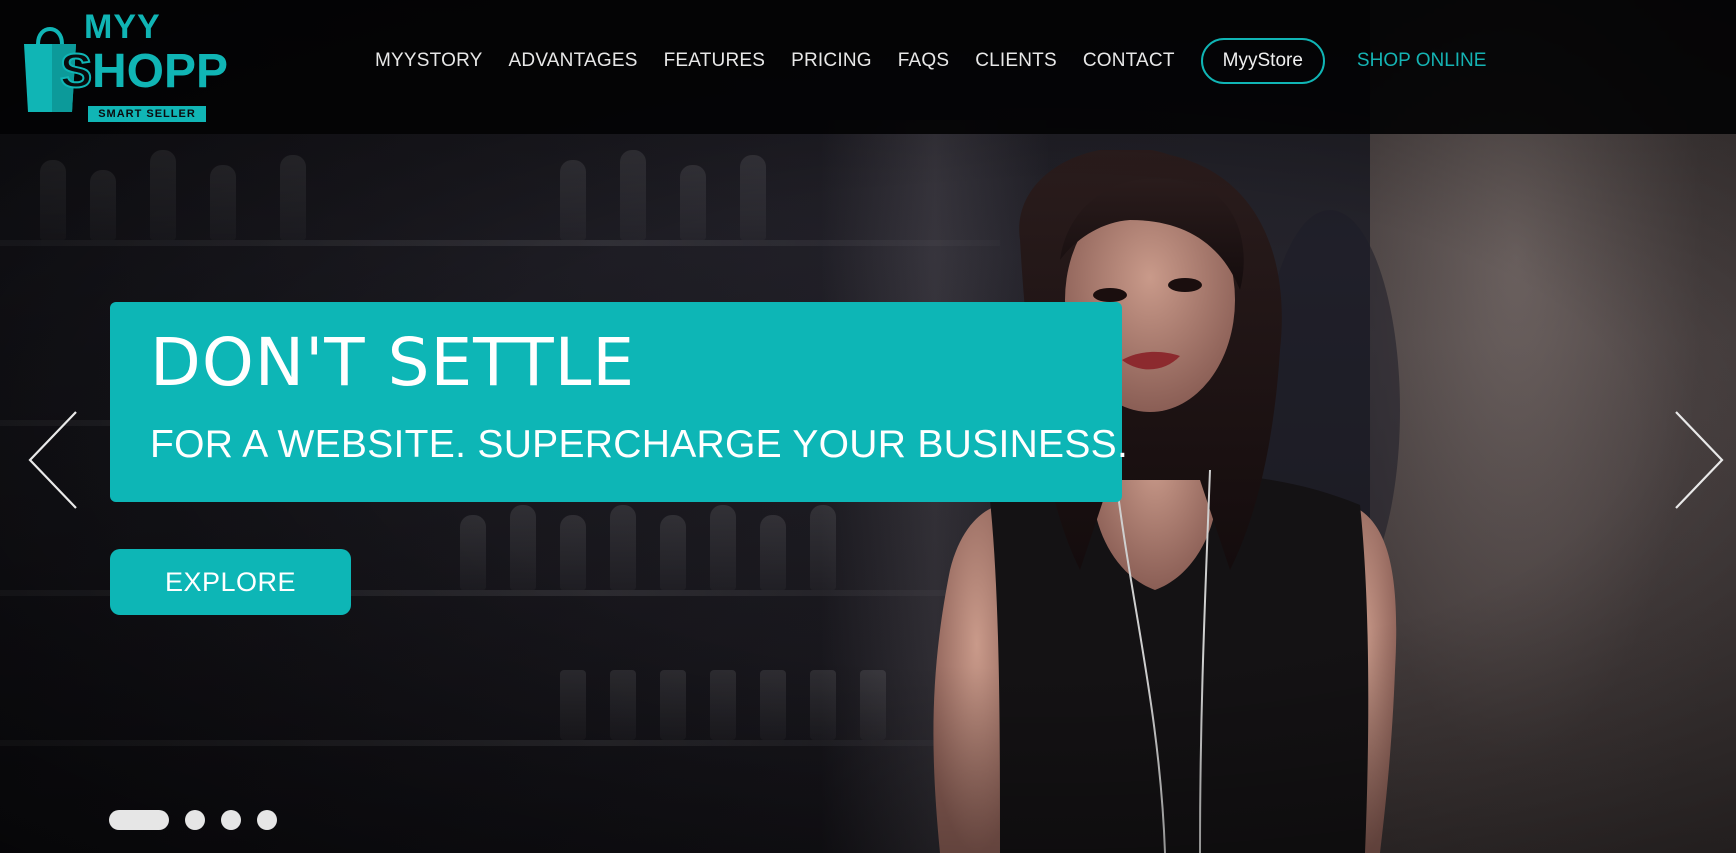 The image size is (1736, 853). I want to click on nav-item-clients: CLIENTS, so click(1016, 61).